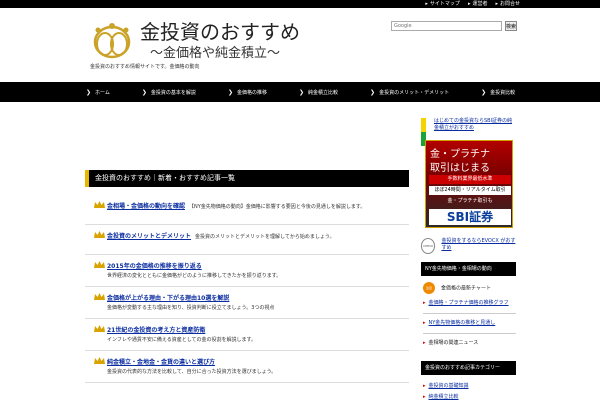  I want to click on check-icon: CHECK, so click(428, 246).